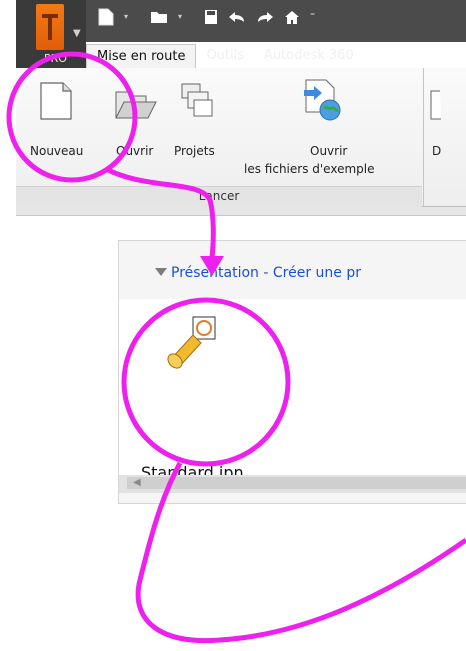  What do you see at coordinates (161, 213) in the screenshot?
I see `annotation-arrow-path` at bounding box center [161, 213].